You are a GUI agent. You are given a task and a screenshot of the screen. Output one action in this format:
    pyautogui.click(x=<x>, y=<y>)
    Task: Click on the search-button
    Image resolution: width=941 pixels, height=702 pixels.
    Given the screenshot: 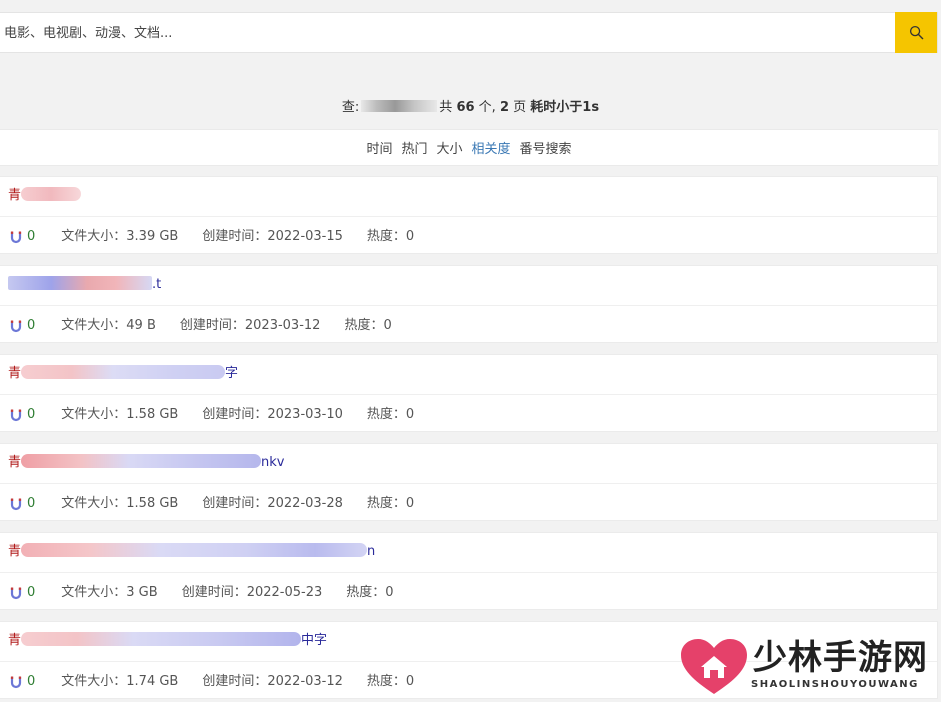 What is the action you would take?
    pyautogui.click(x=916, y=32)
    